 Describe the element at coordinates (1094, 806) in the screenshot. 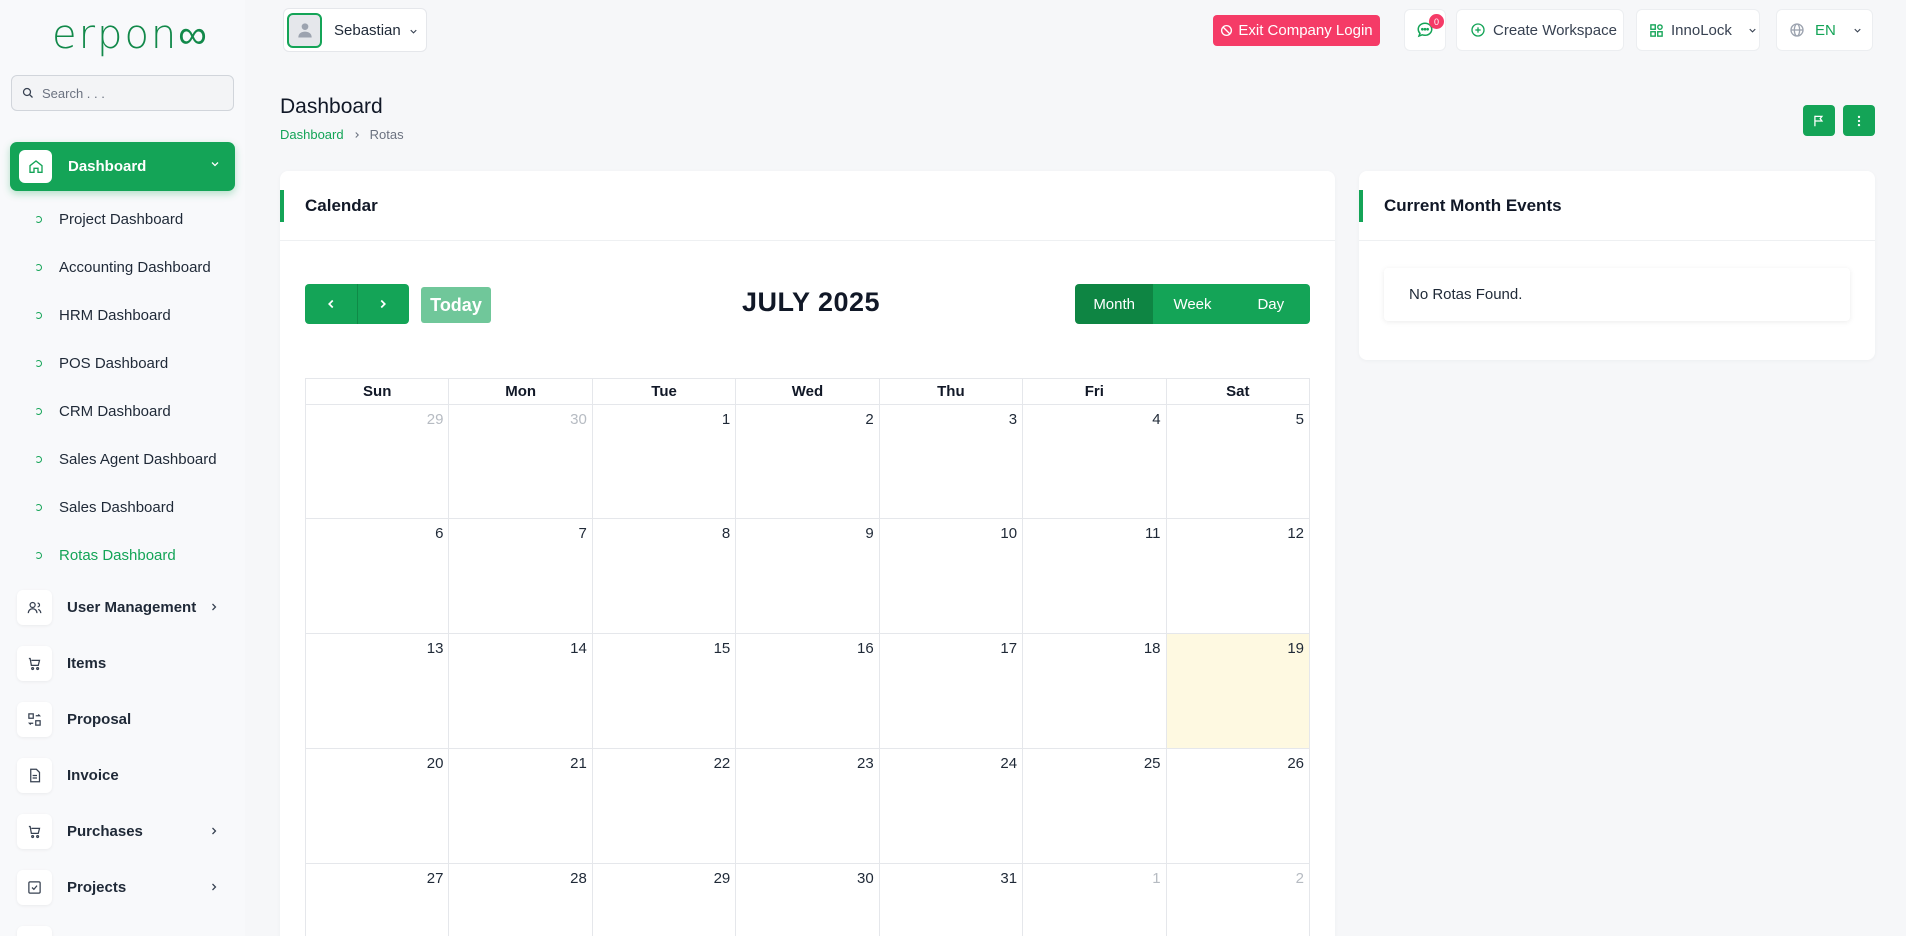

I see `calendar-day-cell: 25` at that location.